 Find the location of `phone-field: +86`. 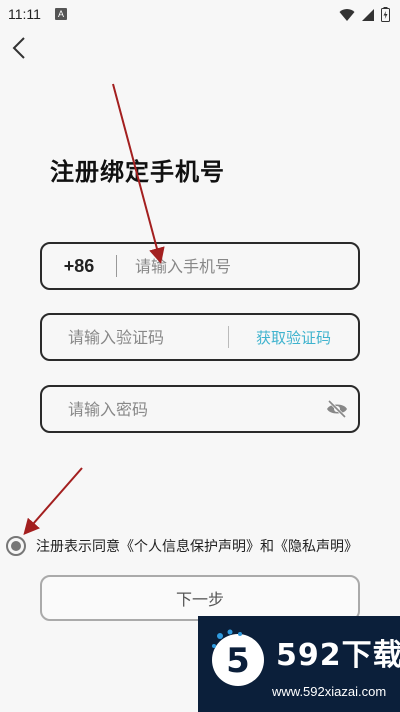

phone-field: +86 is located at coordinates (200, 266).